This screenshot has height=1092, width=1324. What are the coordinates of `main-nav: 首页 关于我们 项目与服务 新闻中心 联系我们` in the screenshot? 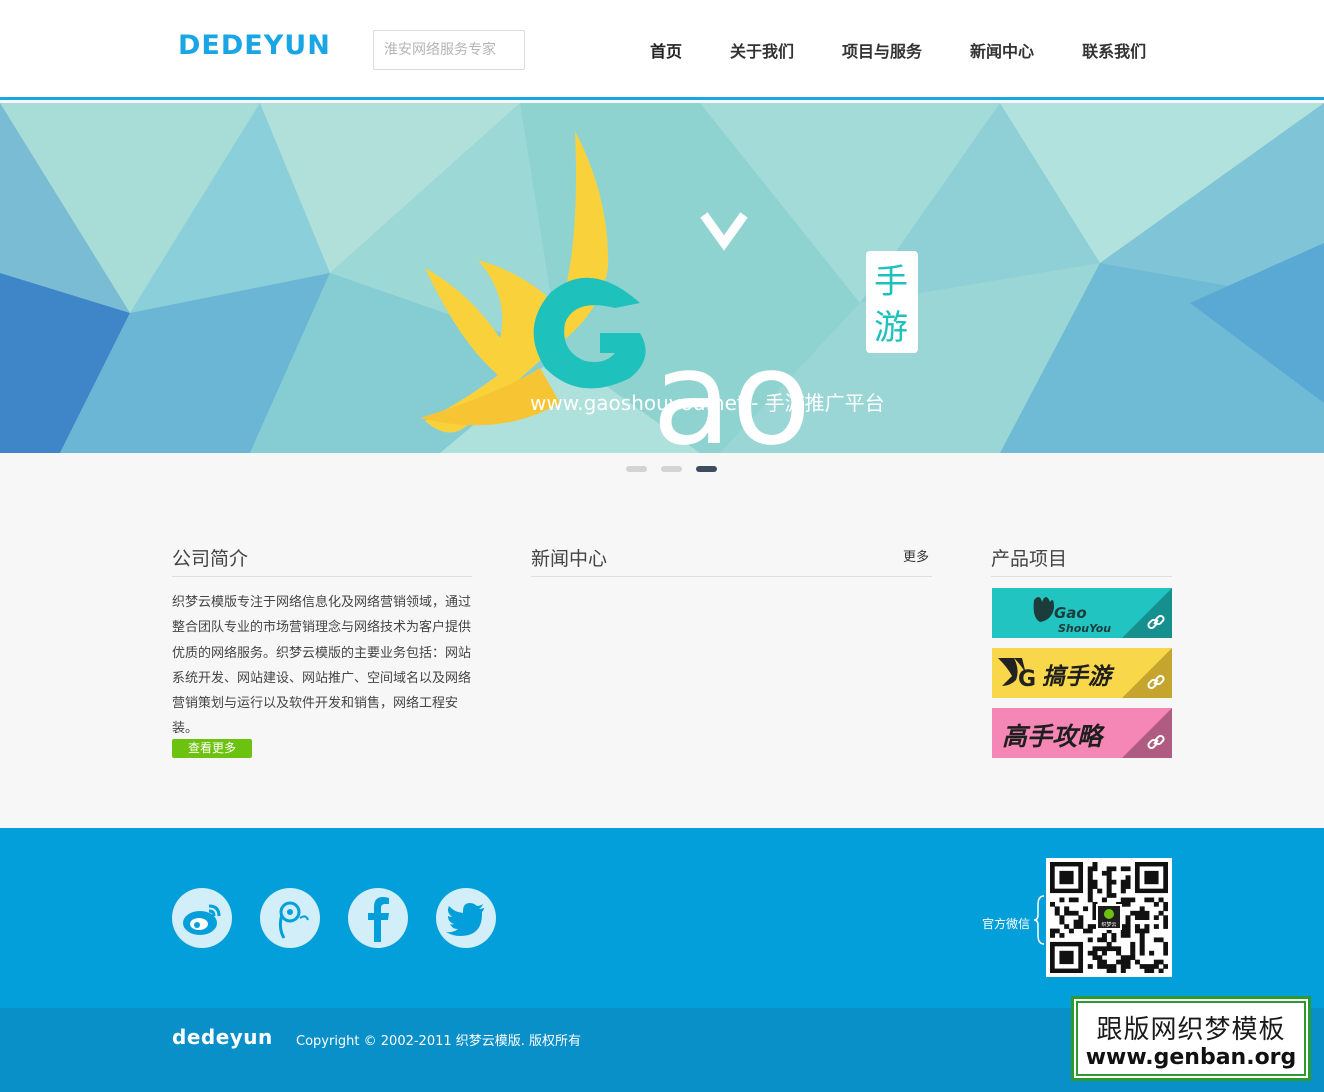 It's located at (922, 50).